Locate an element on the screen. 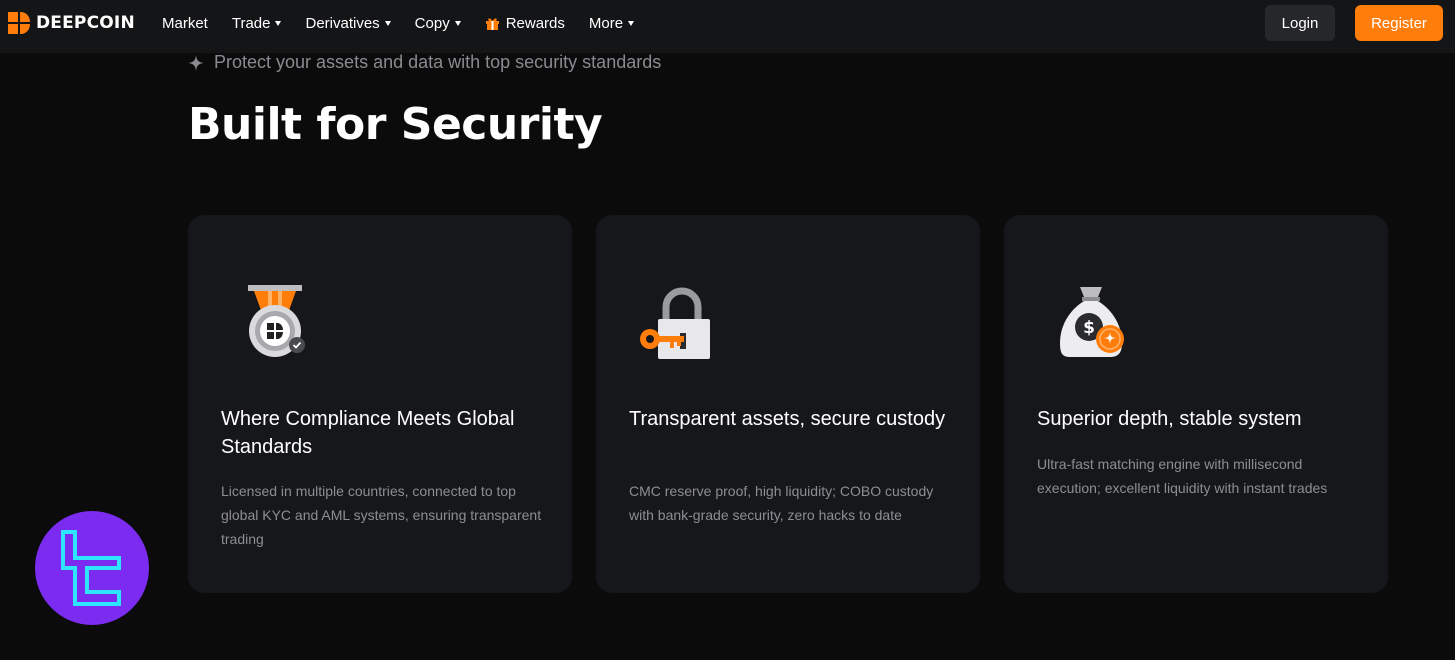 This screenshot has height=660, width=1455. deepcoin-logo-icon is located at coordinates (19, 23).